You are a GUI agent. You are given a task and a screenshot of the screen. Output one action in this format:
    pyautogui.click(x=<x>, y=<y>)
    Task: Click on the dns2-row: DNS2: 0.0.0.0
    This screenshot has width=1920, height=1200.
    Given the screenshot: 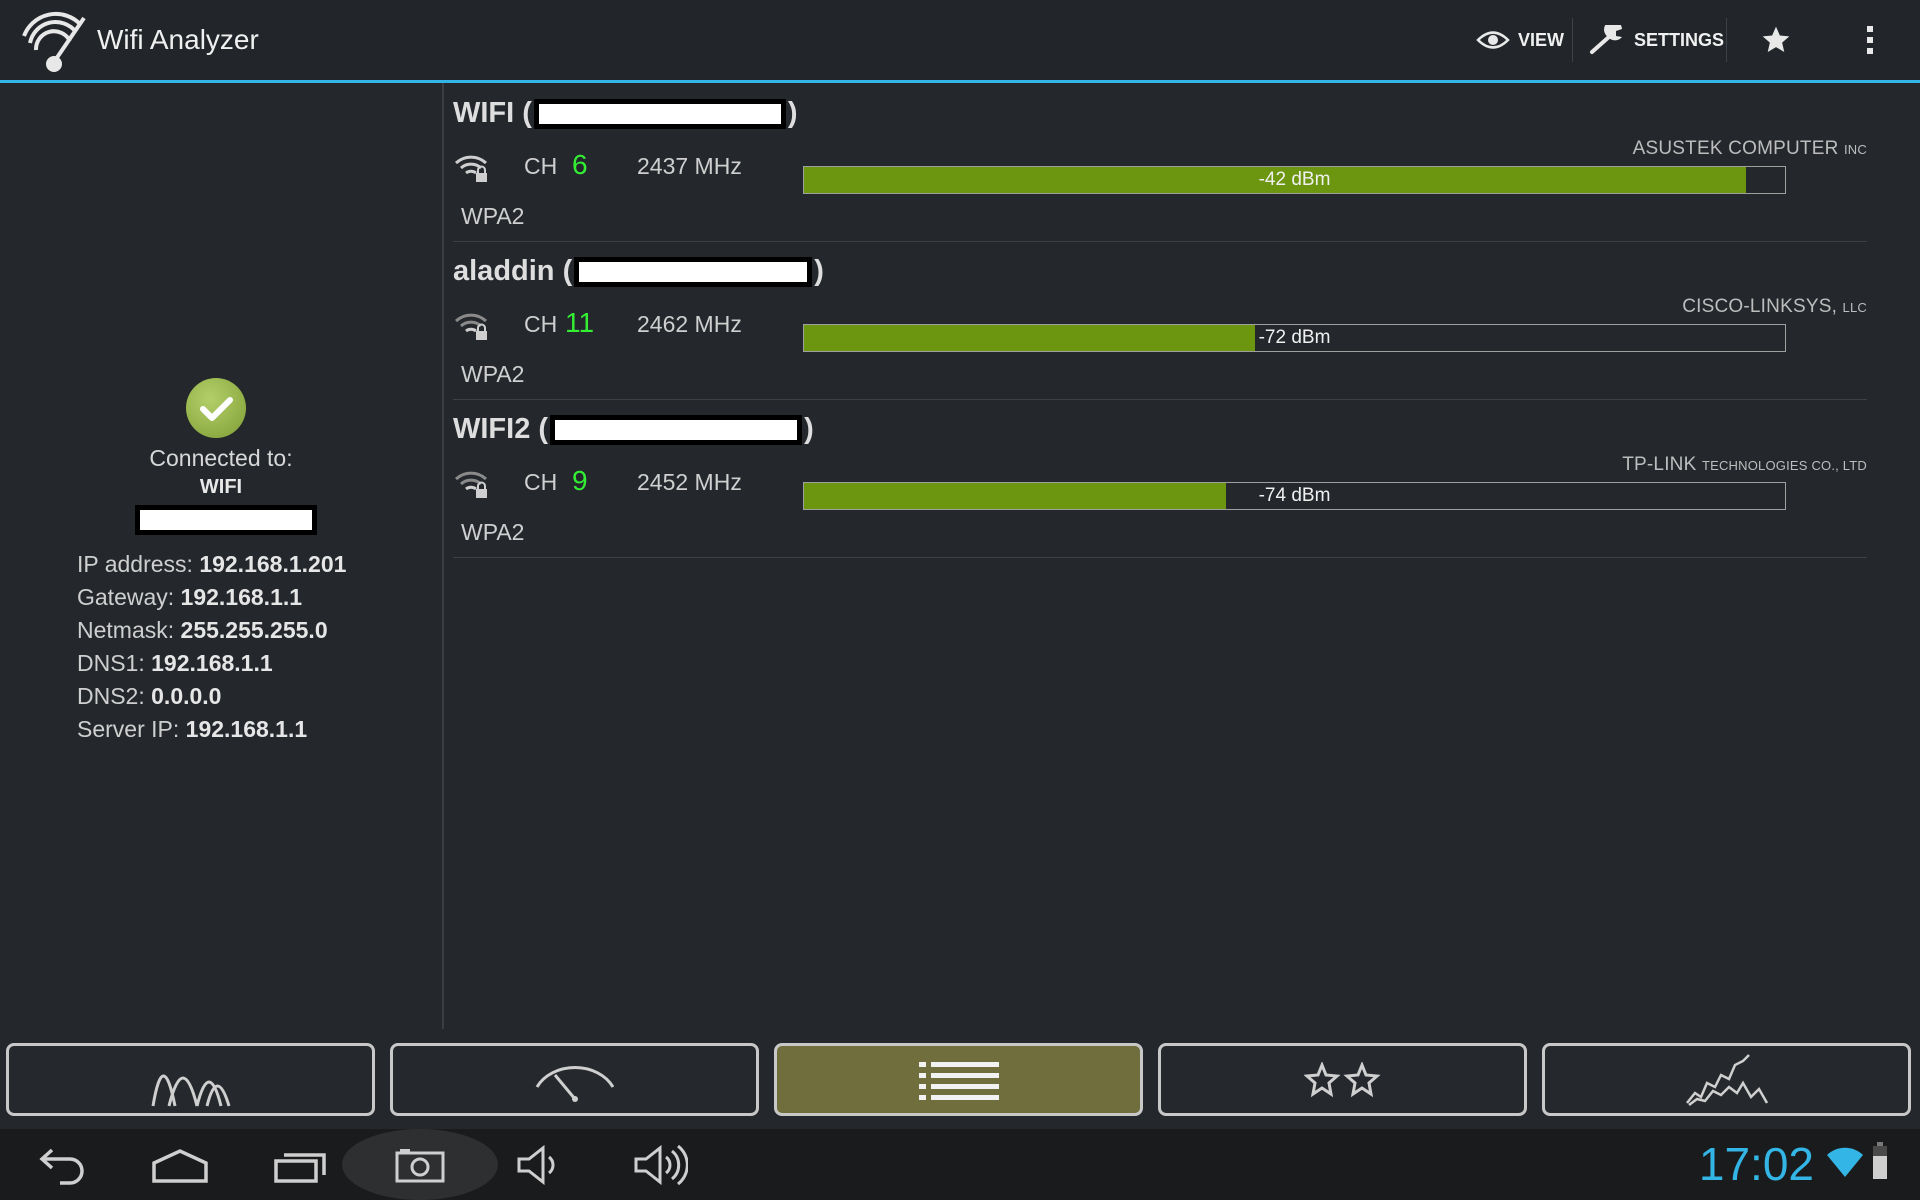 What is the action you would take?
    pyautogui.click(x=149, y=696)
    